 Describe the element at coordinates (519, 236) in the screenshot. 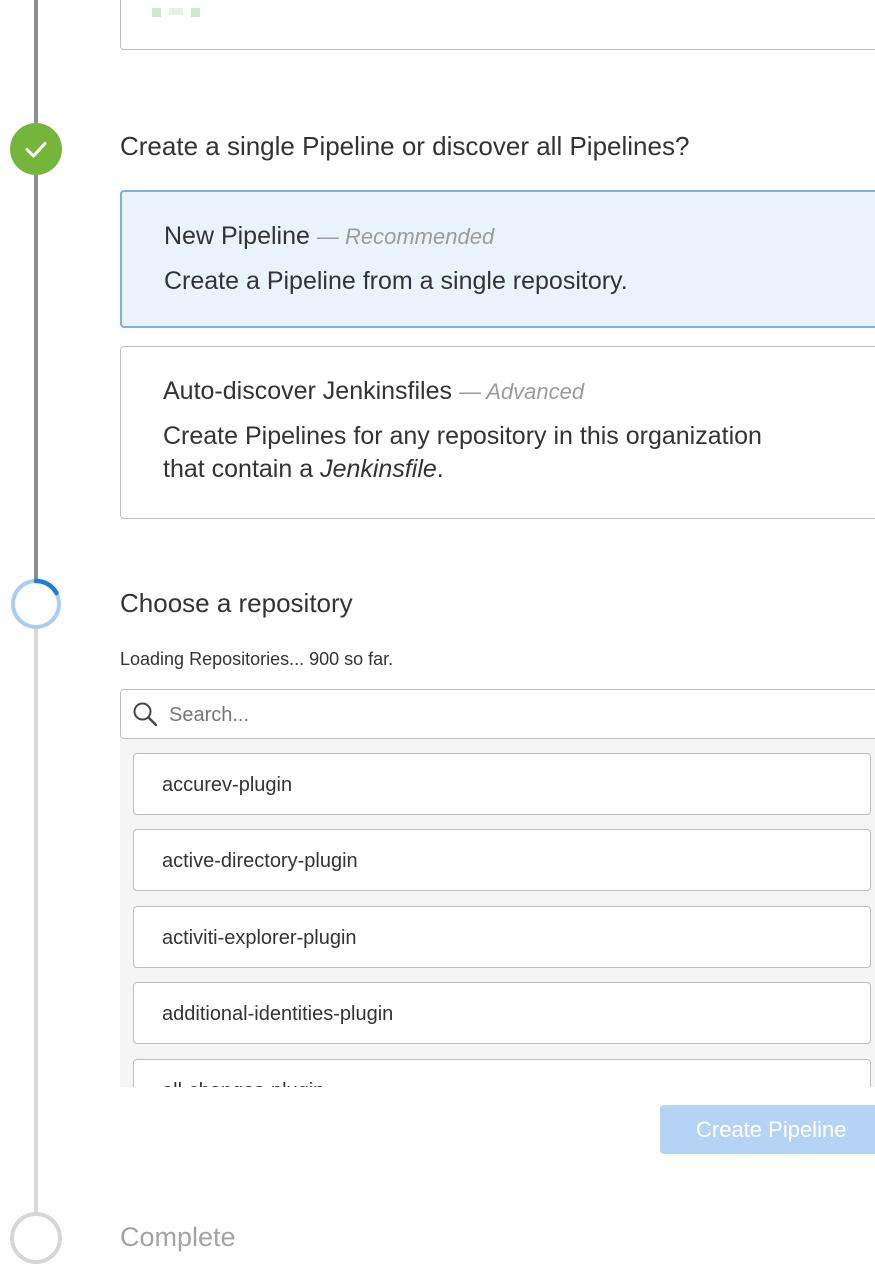

I see `option-title: New Pipeline — Recommended` at that location.